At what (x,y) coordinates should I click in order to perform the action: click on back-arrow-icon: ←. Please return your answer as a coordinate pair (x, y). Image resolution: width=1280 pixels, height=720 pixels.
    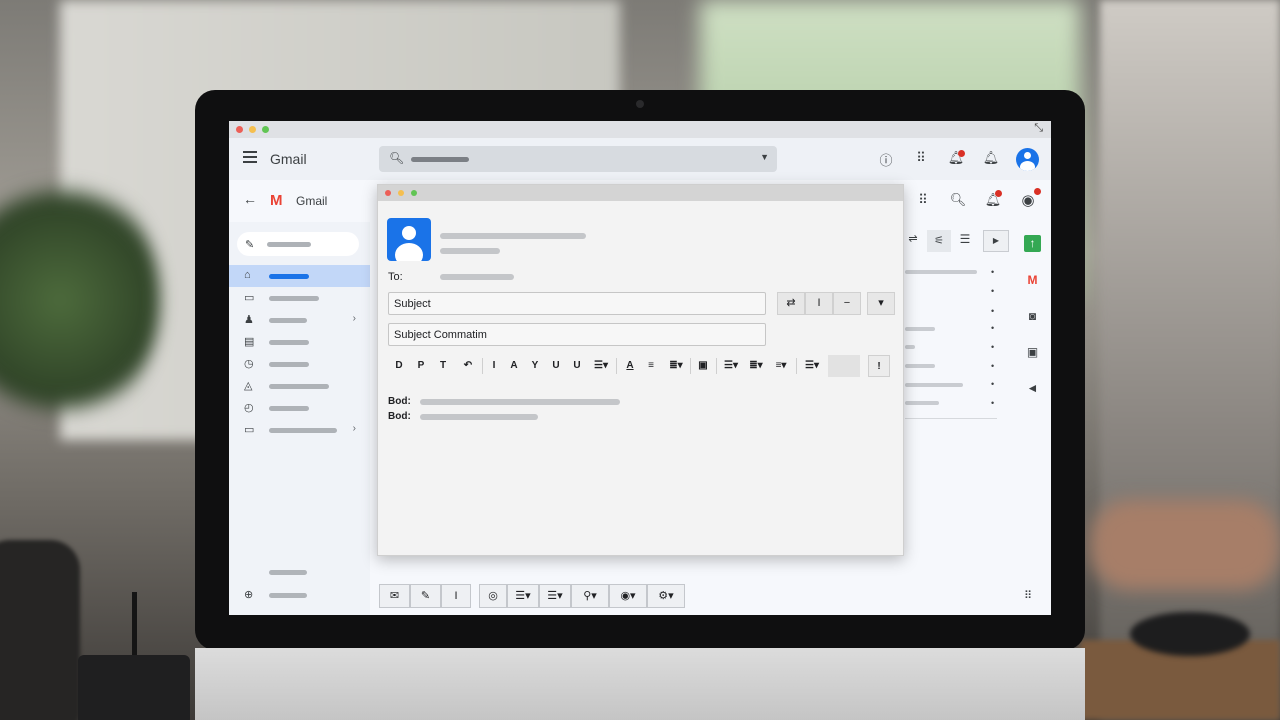
    Looking at the image, I should click on (250, 199).